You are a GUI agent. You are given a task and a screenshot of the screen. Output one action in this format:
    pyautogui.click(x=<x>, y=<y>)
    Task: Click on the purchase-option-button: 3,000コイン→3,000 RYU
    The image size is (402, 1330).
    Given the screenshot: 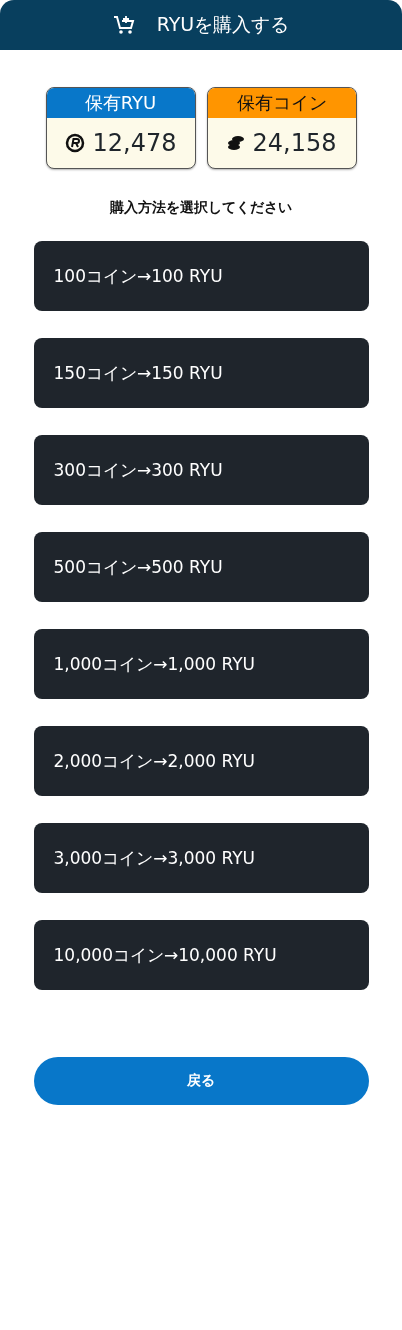 What is the action you would take?
    pyautogui.click(x=201, y=858)
    